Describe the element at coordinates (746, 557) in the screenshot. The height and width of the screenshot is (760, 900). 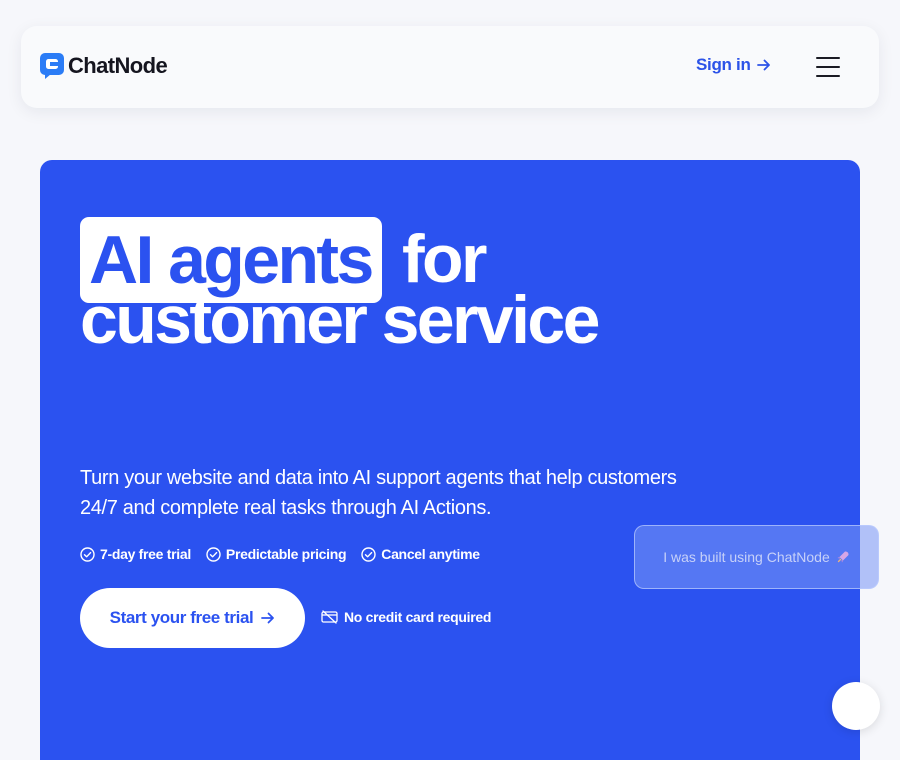
I see `built-with-label: I was built using ChatNode` at that location.